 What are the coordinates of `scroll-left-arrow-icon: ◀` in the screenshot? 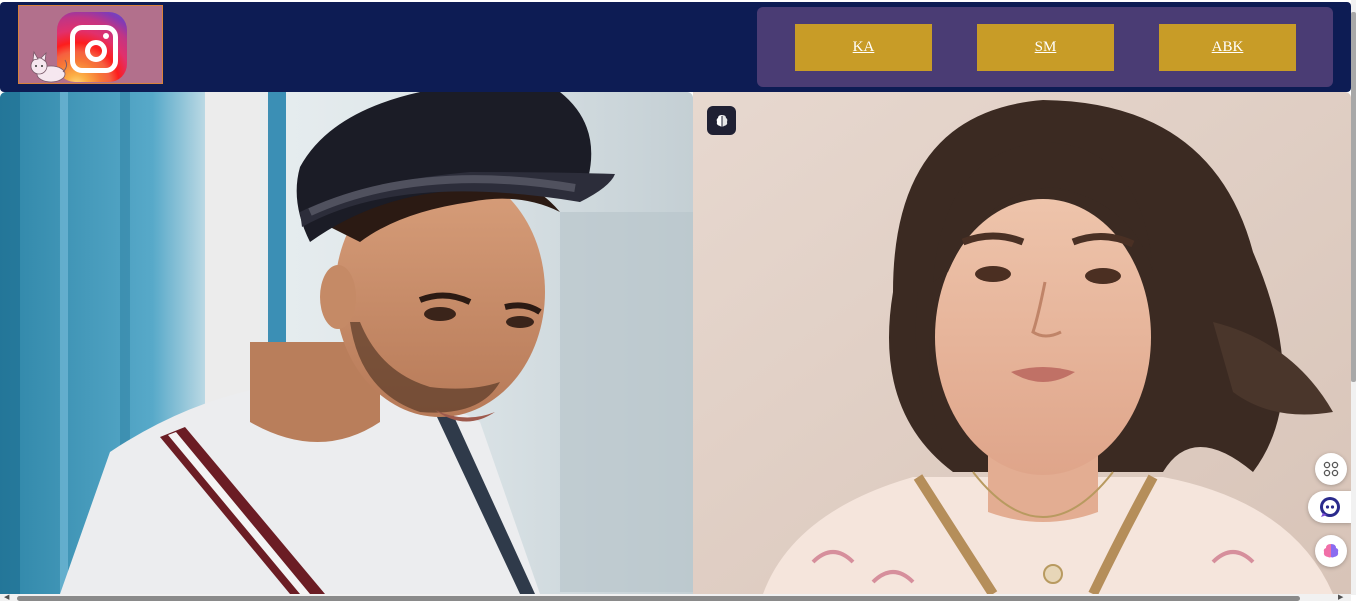 It's located at (6, 597).